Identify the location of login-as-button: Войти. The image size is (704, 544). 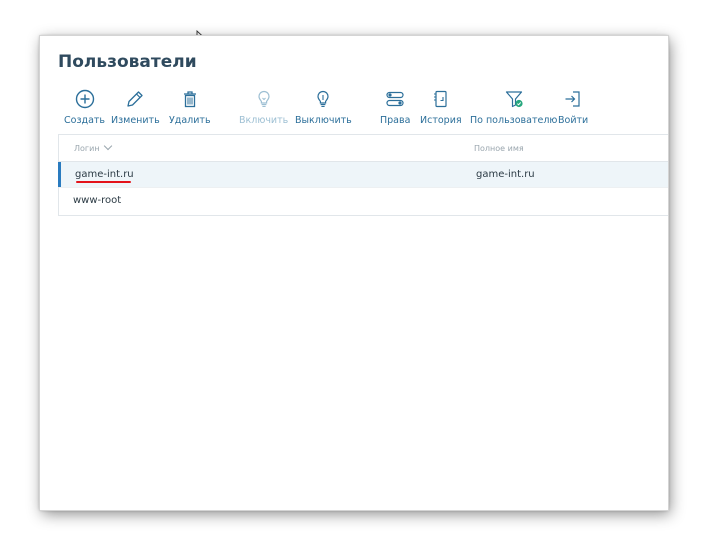
(573, 107).